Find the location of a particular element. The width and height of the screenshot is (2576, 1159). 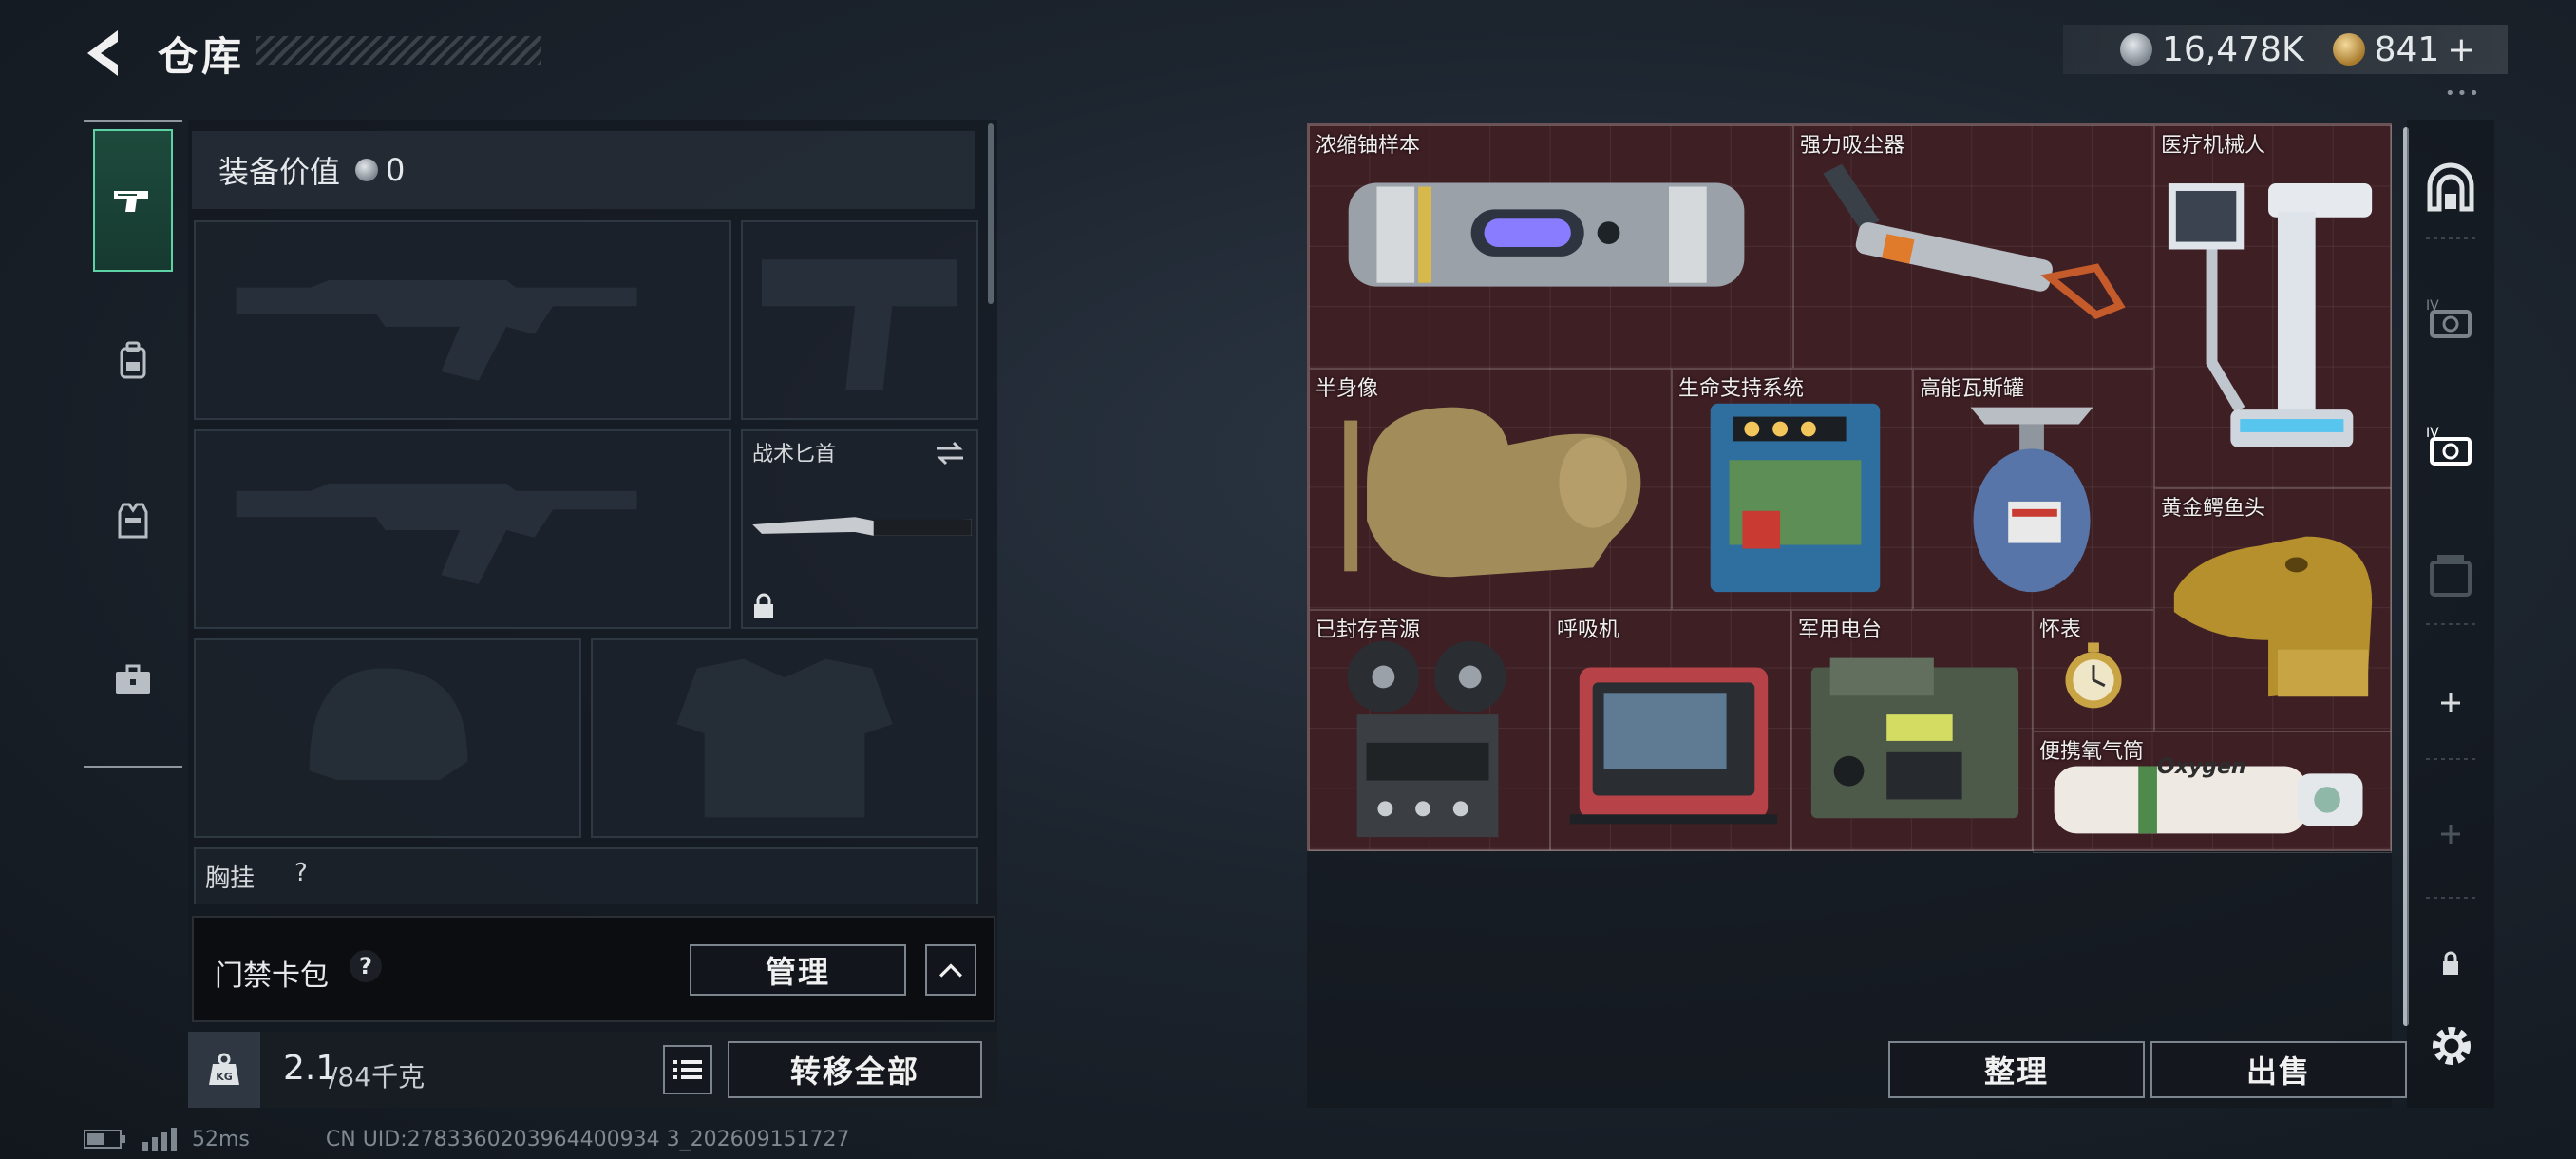

backpack-icon is located at coordinates (133, 360).